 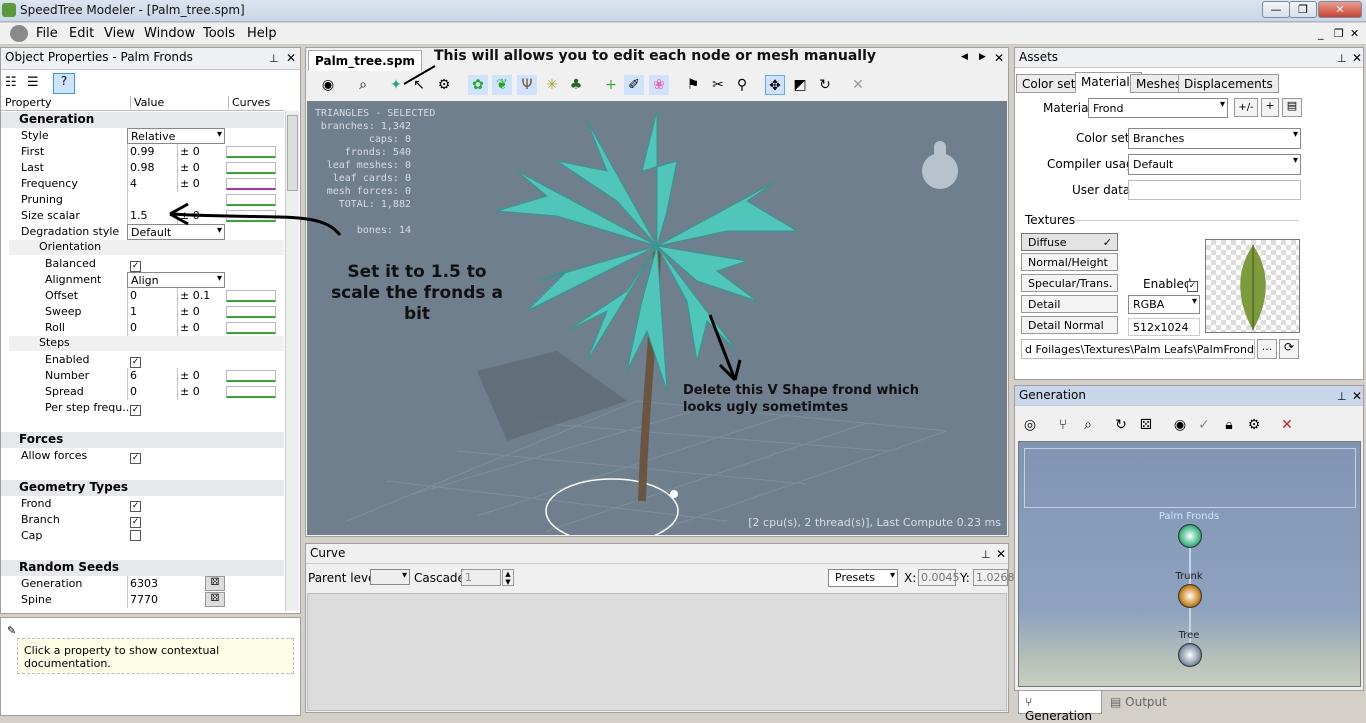 What do you see at coordinates (142, 536) in the screenshot?
I see `row-cap: Cap` at bounding box center [142, 536].